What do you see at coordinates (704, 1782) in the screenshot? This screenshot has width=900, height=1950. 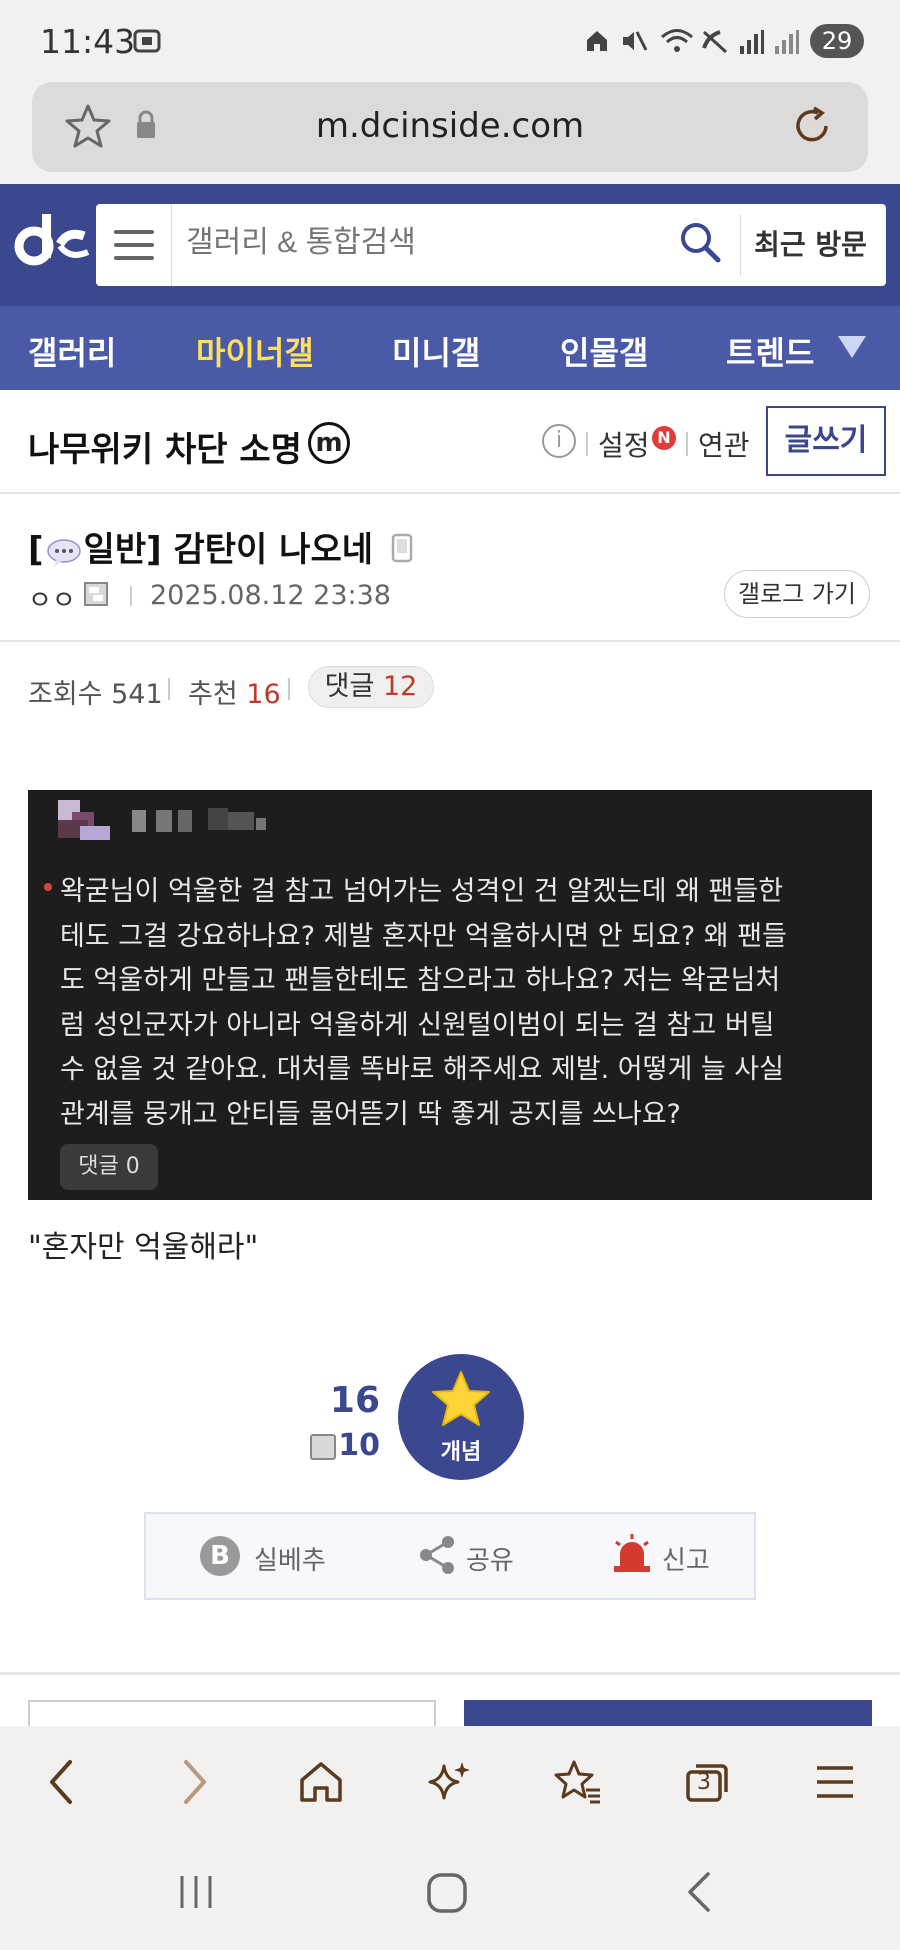 I see `tab-count: 3` at bounding box center [704, 1782].